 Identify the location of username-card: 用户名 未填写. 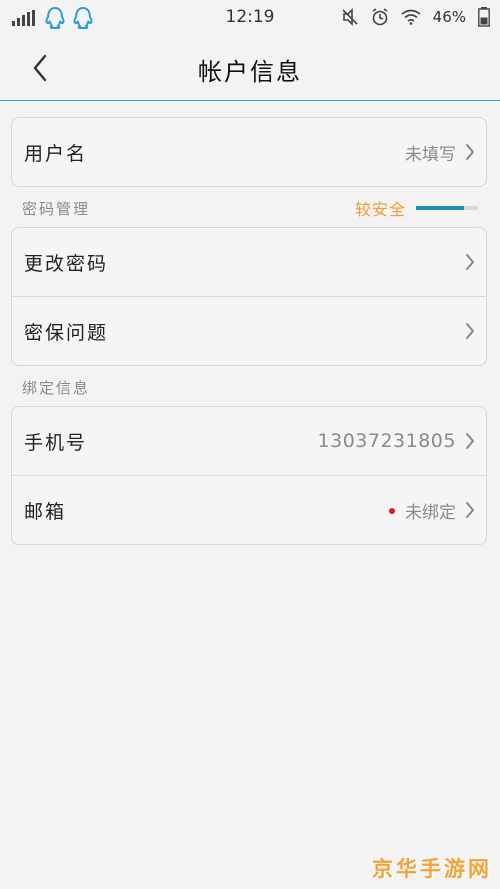
(249, 152).